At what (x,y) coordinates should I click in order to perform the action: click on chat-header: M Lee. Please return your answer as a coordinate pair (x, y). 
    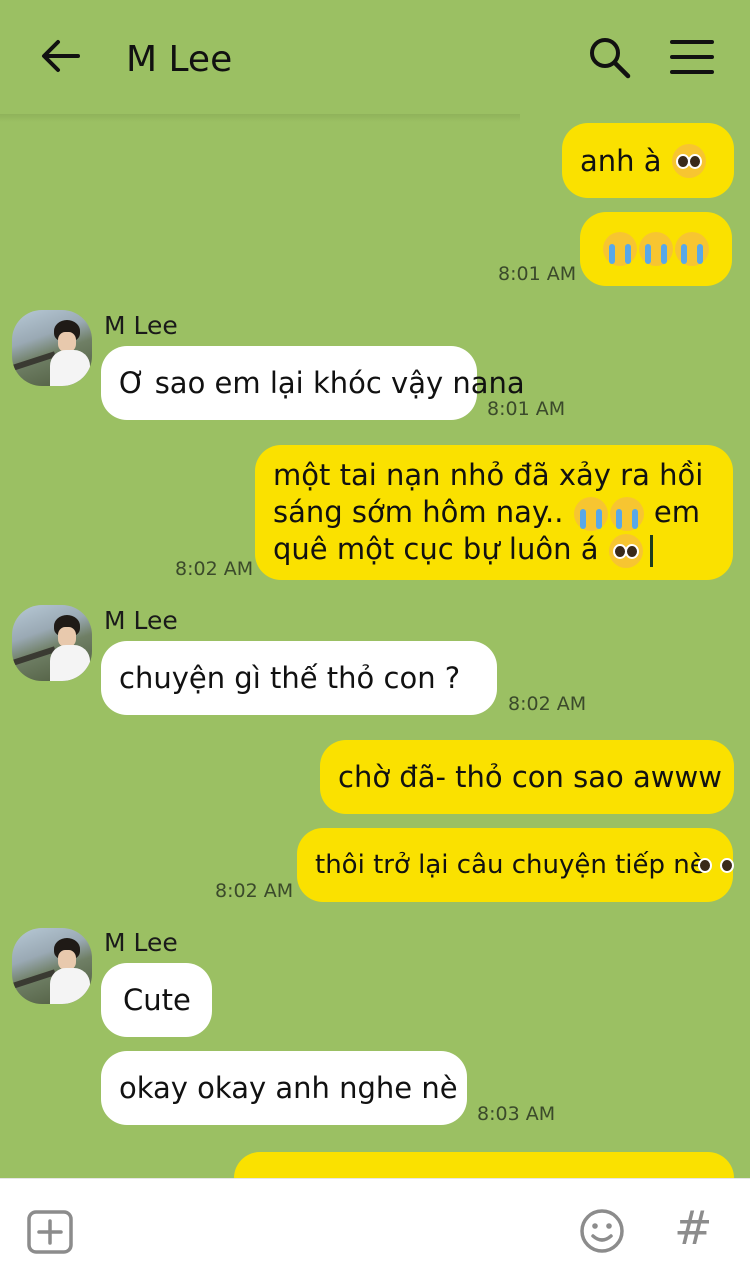
    Looking at the image, I should click on (375, 59).